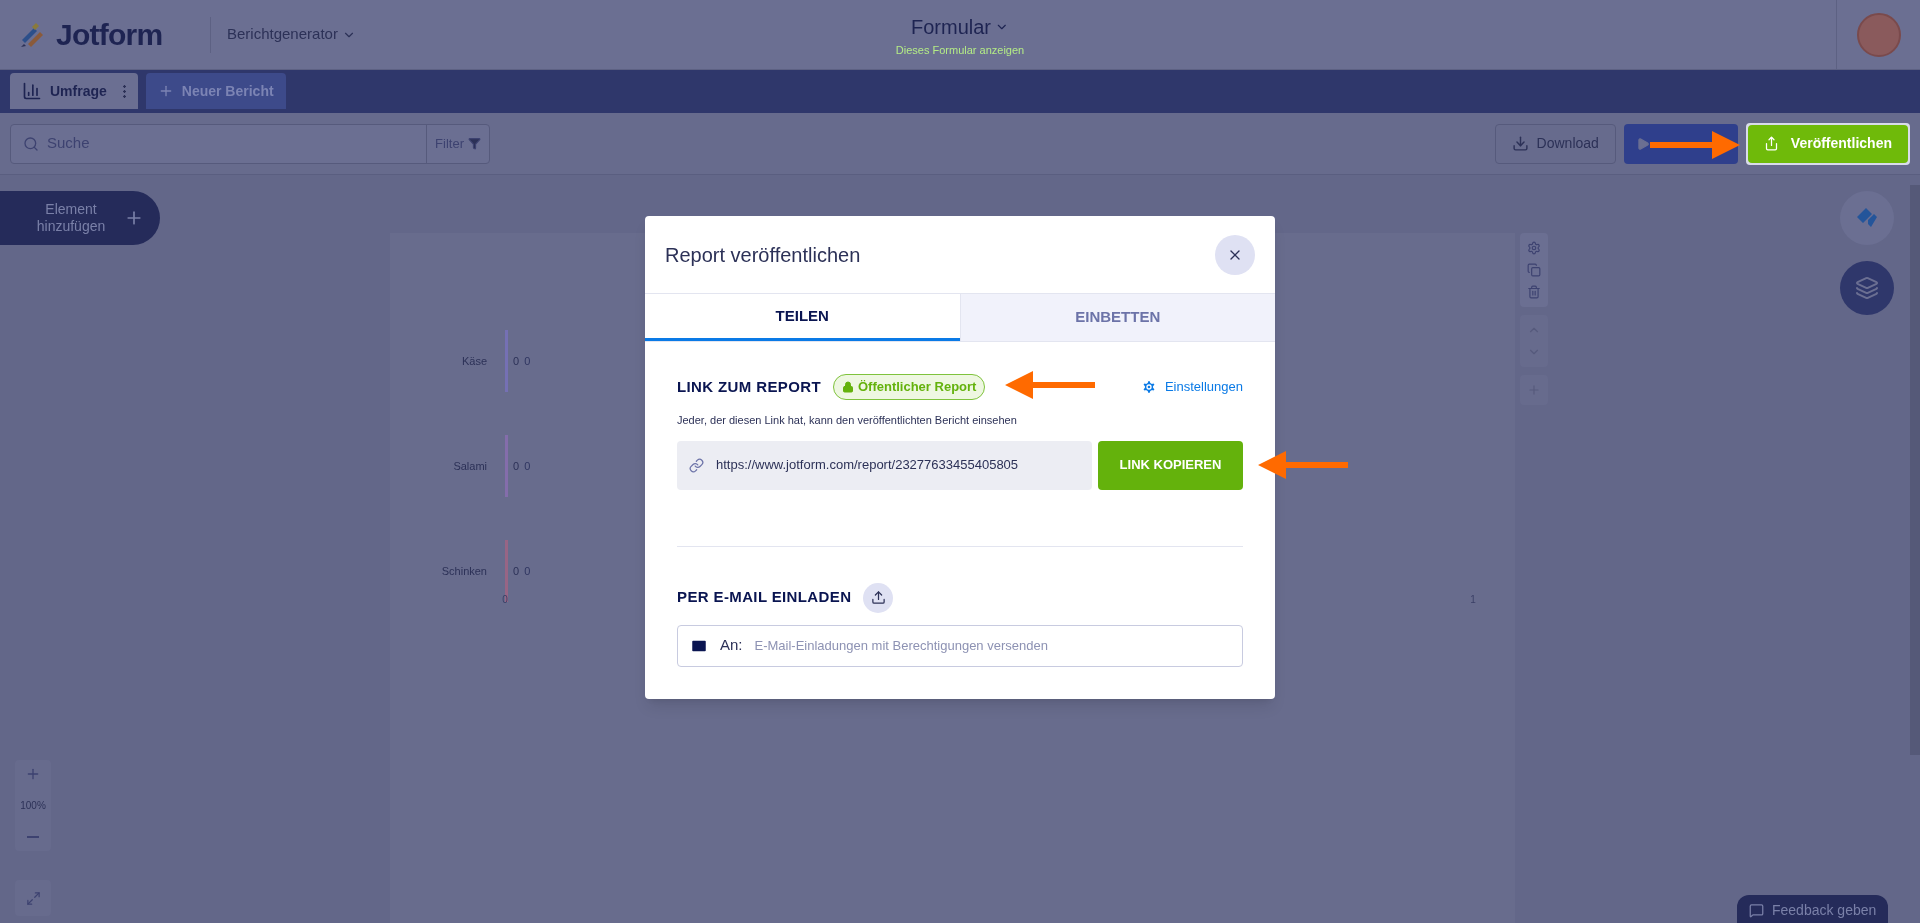 This screenshot has width=1920, height=923. Describe the element at coordinates (1534, 270) in the screenshot. I see `copy-icon` at that location.